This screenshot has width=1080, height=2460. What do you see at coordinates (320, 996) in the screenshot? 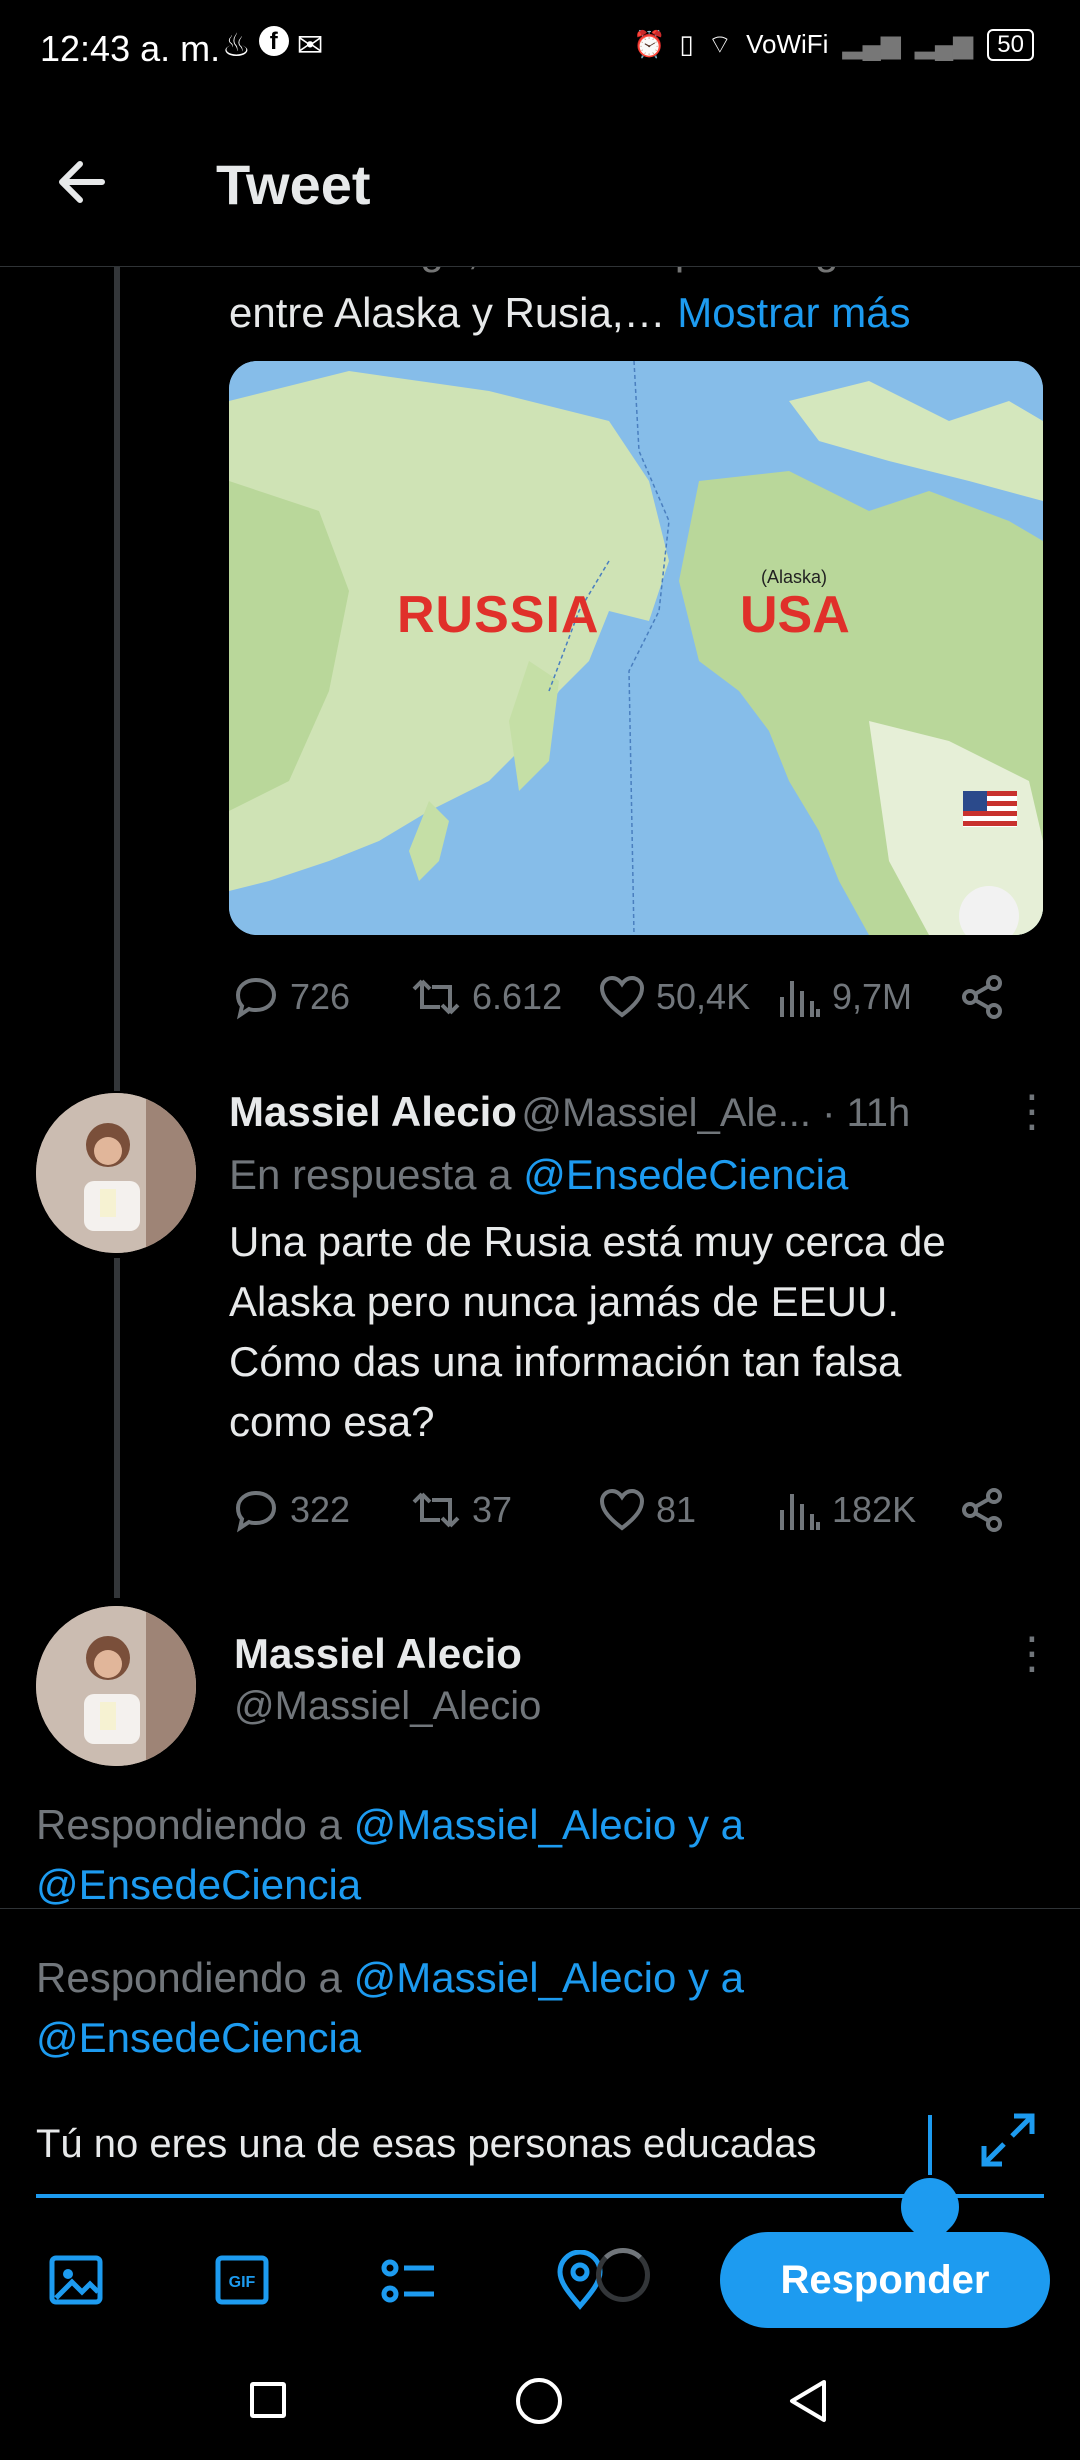
I see `reply-count: 726` at bounding box center [320, 996].